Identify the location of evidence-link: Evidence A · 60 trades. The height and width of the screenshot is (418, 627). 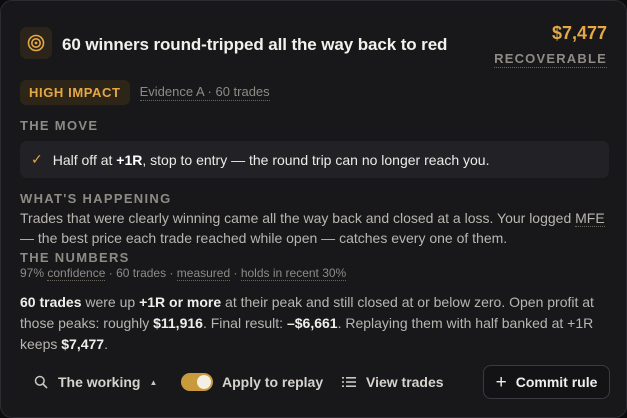
(204, 92).